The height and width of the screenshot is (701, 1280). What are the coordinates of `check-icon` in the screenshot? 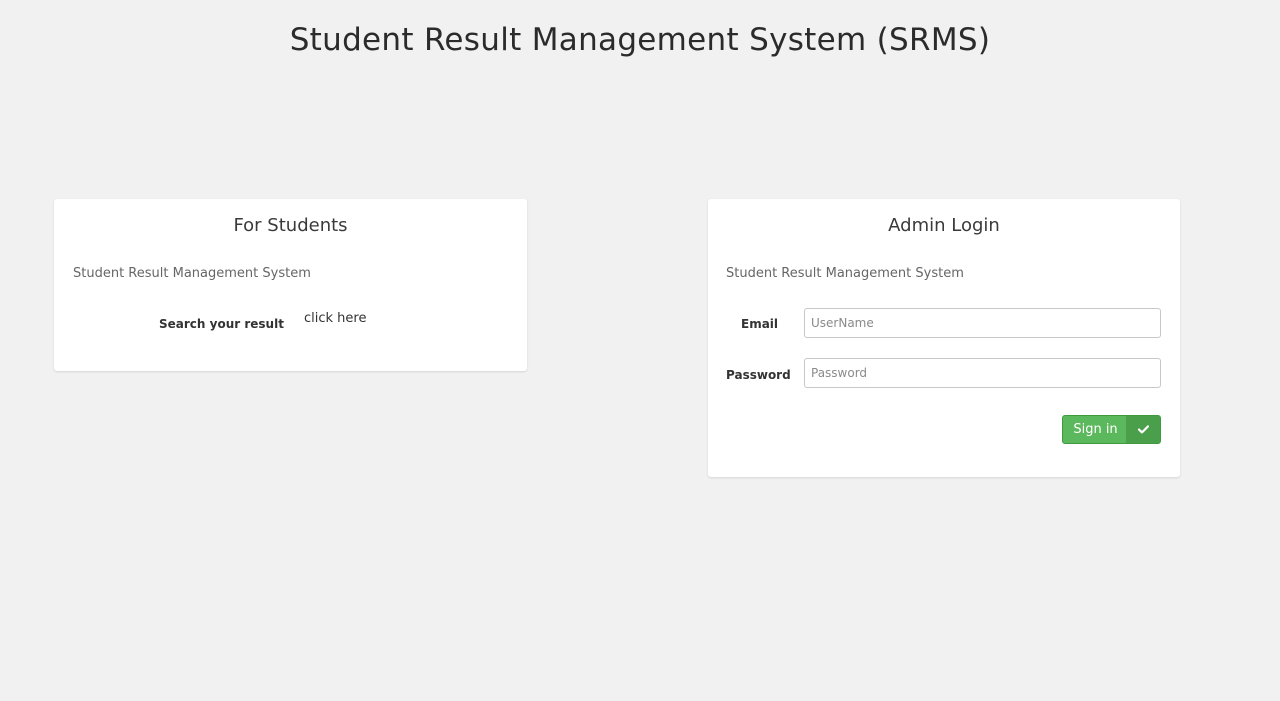 It's located at (1143, 429).